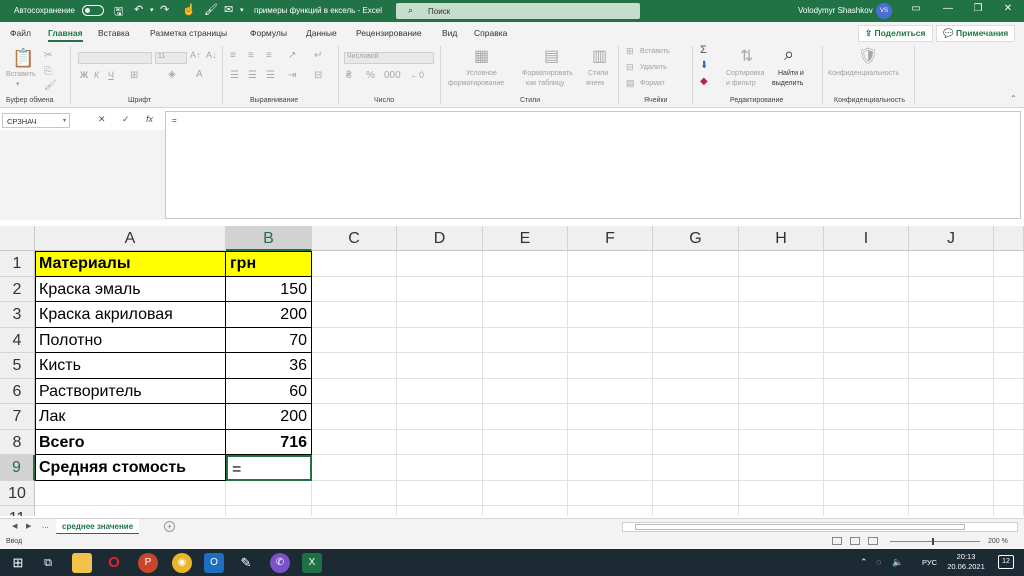 This screenshot has width=1024, height=576. I want to click on cond-format-line2: форматирование, so click(476, 83).